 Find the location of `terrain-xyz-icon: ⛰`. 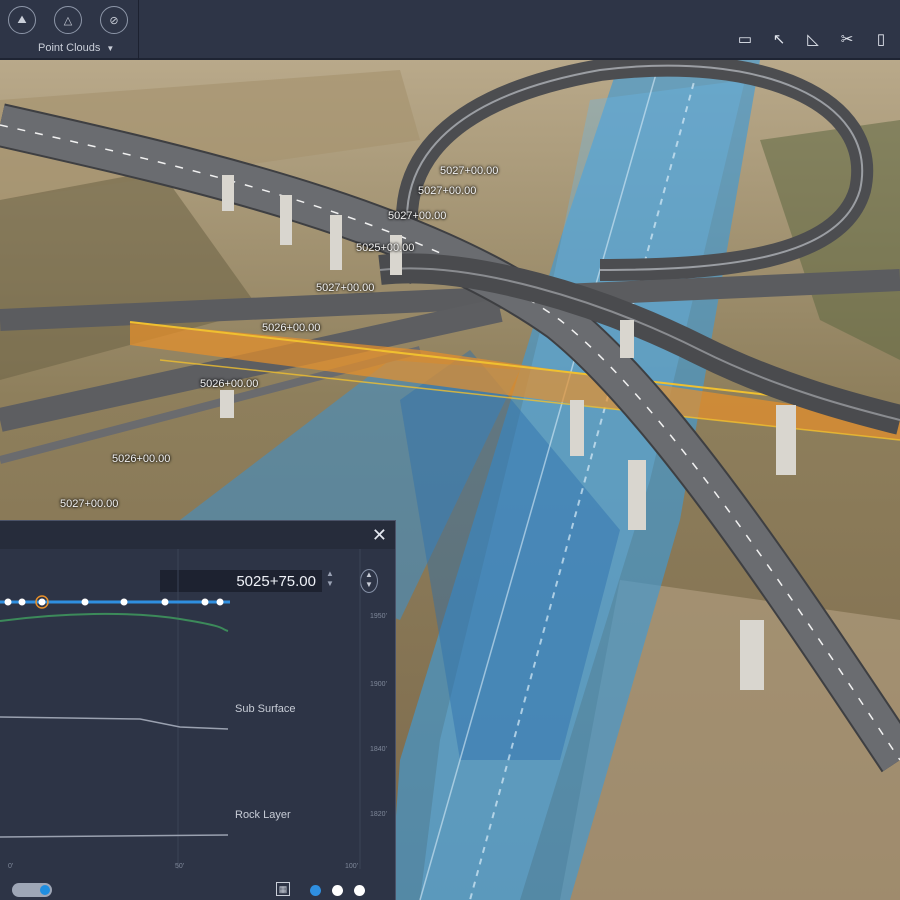

terrain-xyz-icon: ⛰ is located at coordinates (22, 20).